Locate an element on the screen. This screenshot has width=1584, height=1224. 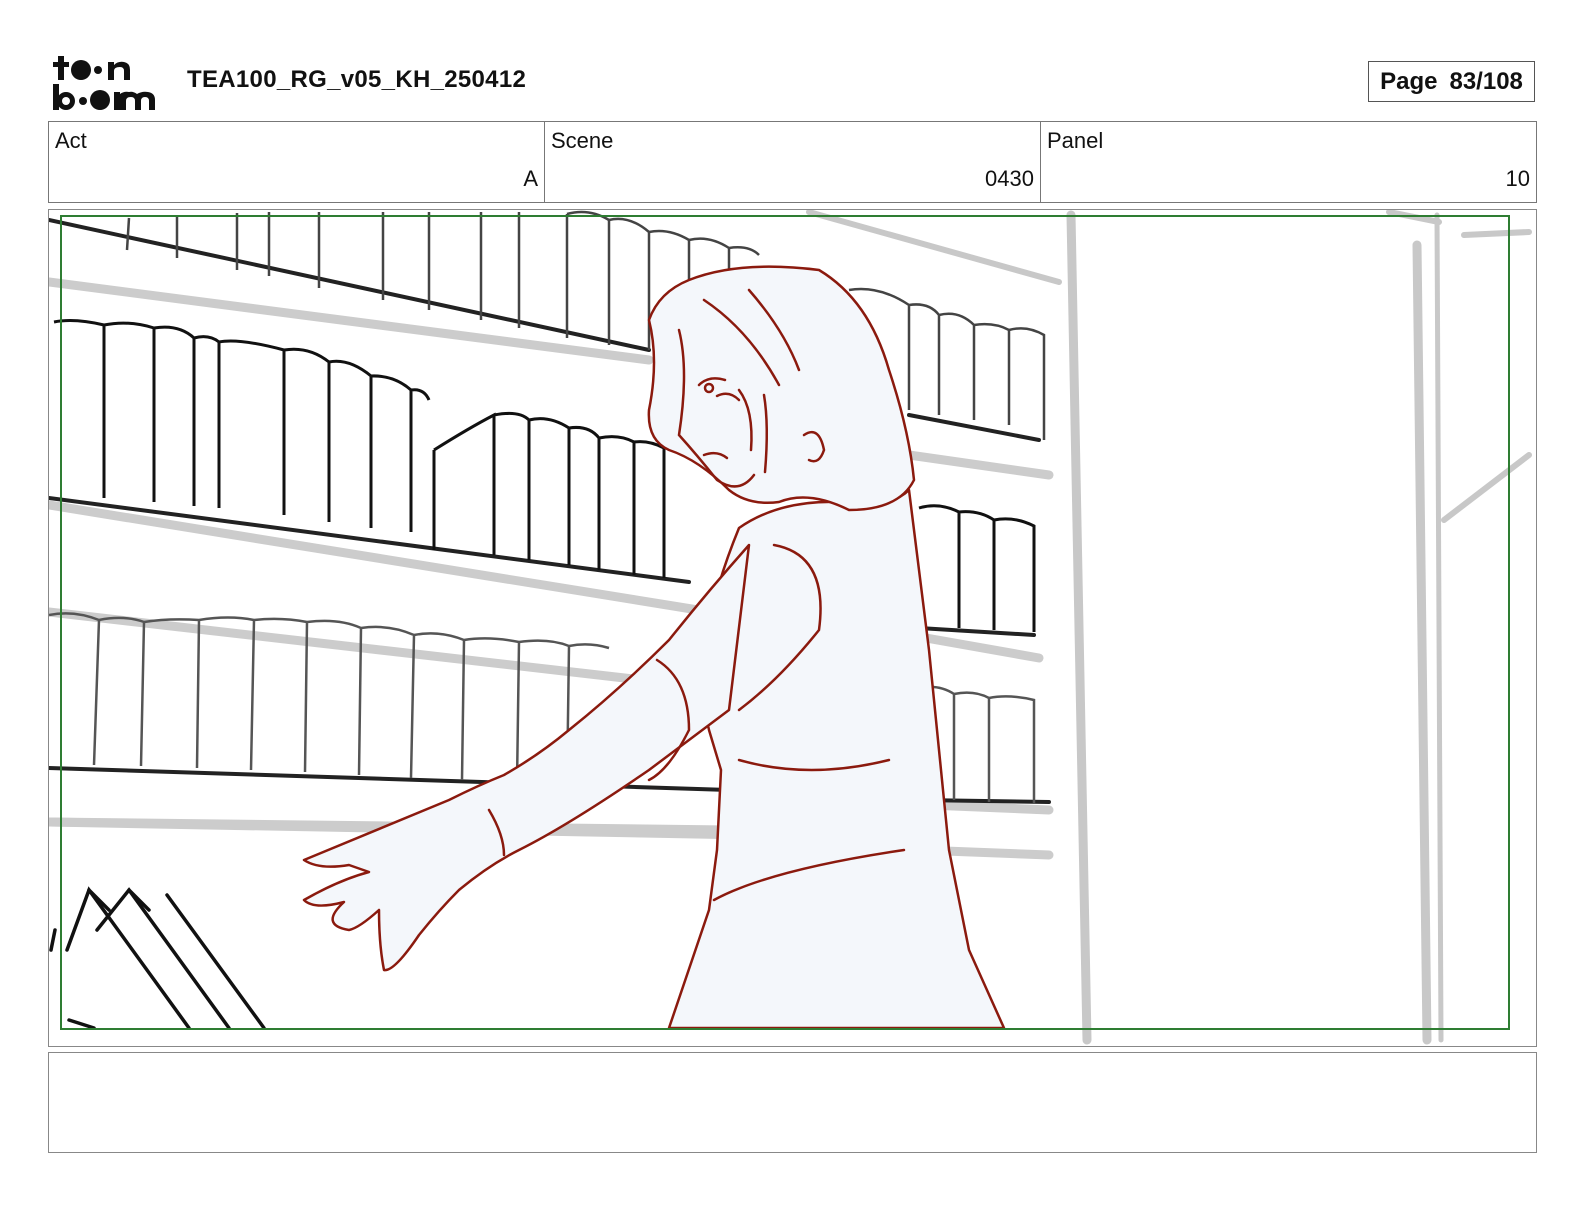
scene-cell: Scene 0430 is located at coordinates (792, 162).